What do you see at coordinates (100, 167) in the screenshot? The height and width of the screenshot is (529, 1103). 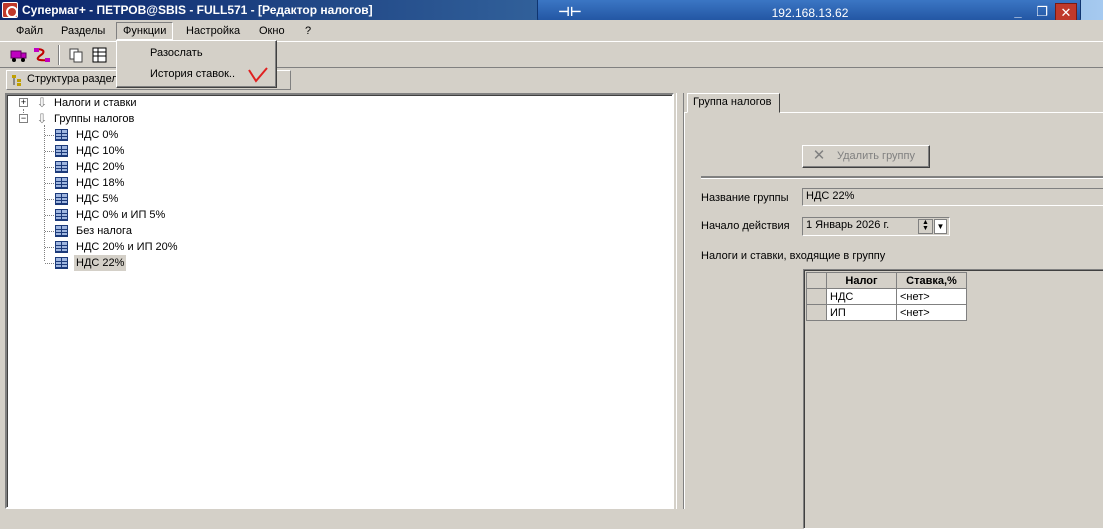 I see `tree-item-label: НДС 20%` at bounding box center [100, 167].